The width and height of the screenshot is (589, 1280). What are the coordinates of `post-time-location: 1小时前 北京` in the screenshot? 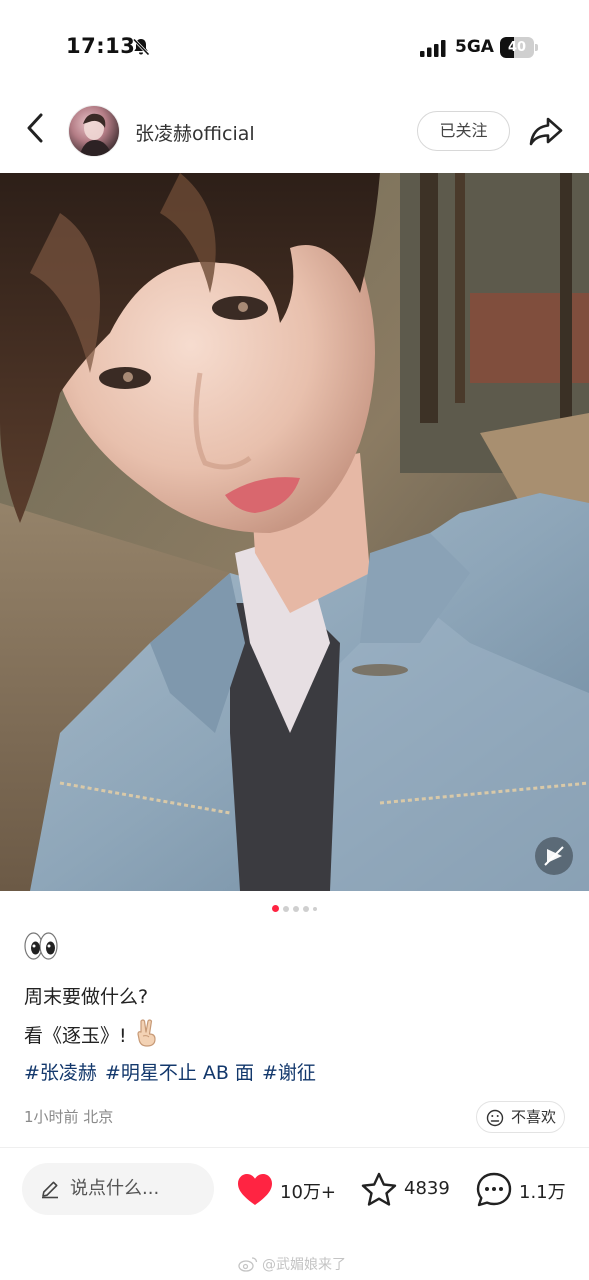 It's located at (69, 1117).